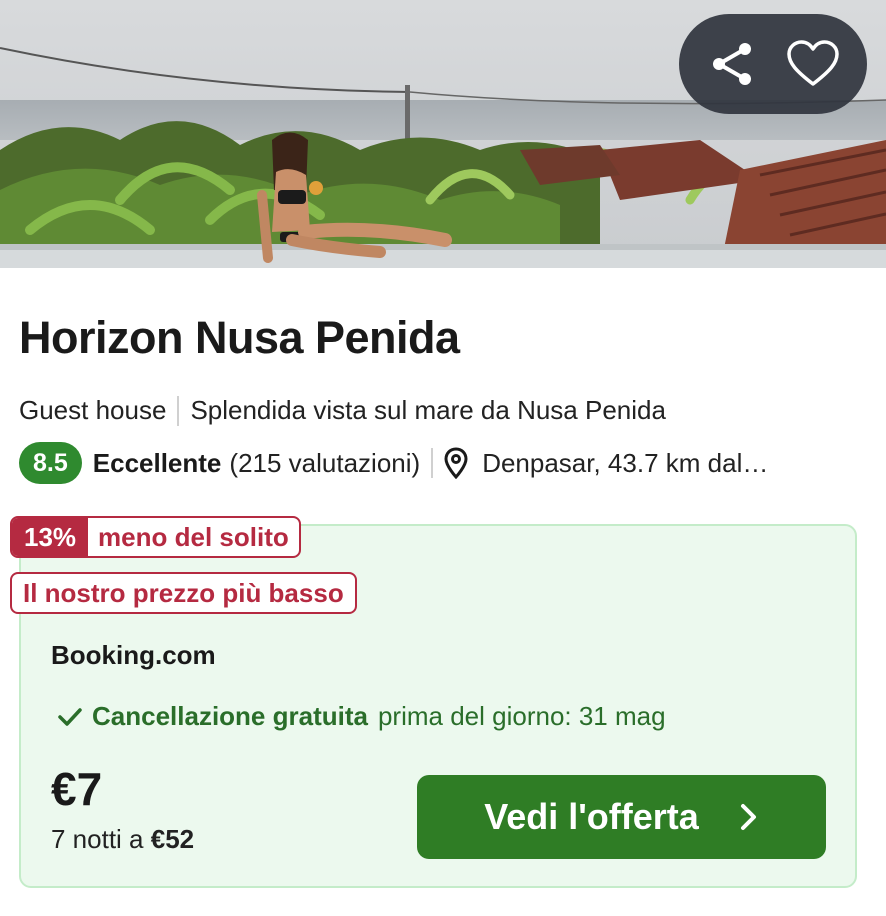 Image resolution: width=886 pixels, height=916 pixels. What do you see at coordinates (521, 716) in the screenshot?
I see `cancellation-deadline: prima del giorno: 31 mag` at bounding box center [521, 716].